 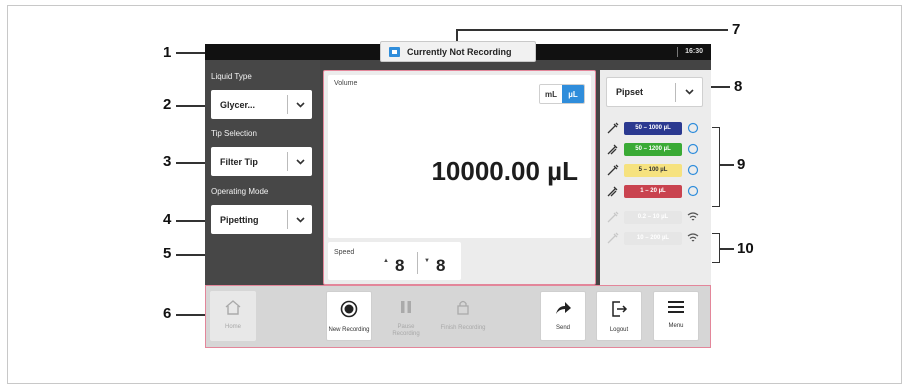 I want to click on recording-status-pill: Currently Not Recording, so click(x=458, y=51).